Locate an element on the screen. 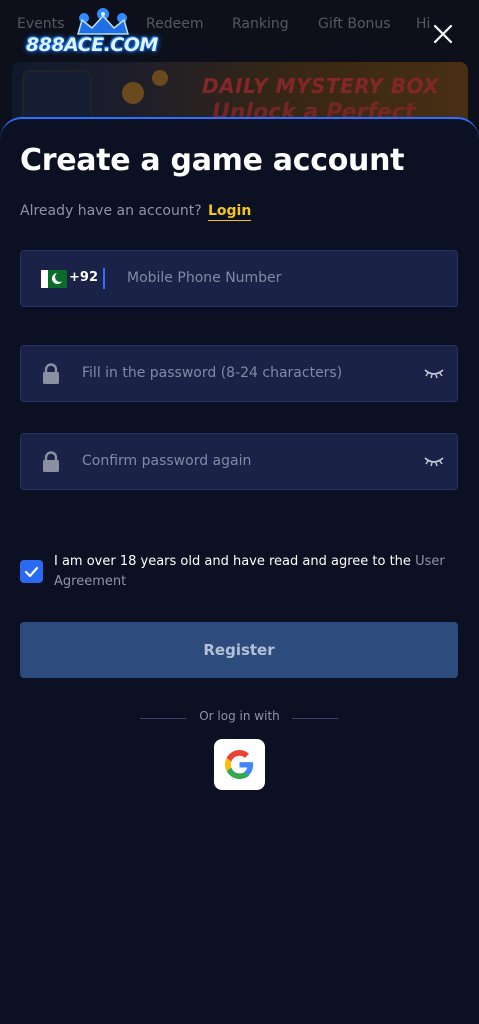  crown-logo-icon is located at coordinates (103, 21).